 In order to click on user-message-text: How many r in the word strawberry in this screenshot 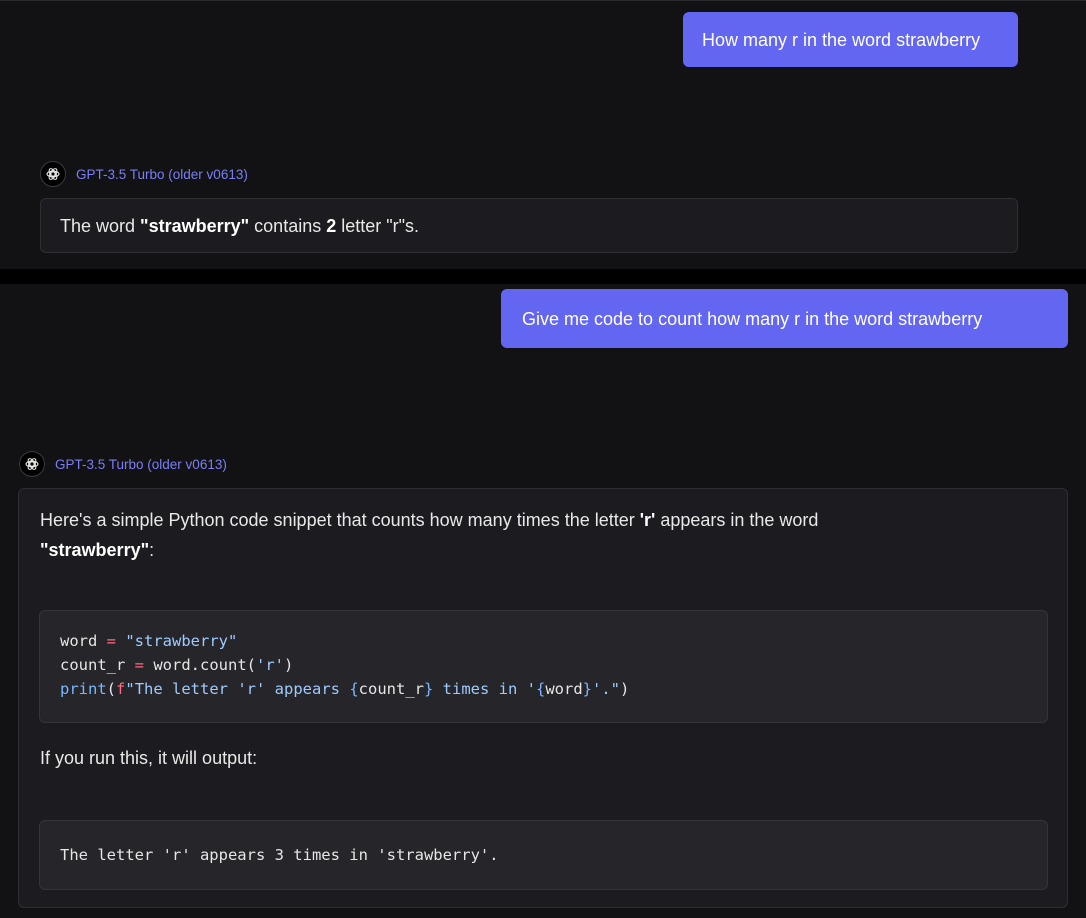, I will do `click(841, 39)`.